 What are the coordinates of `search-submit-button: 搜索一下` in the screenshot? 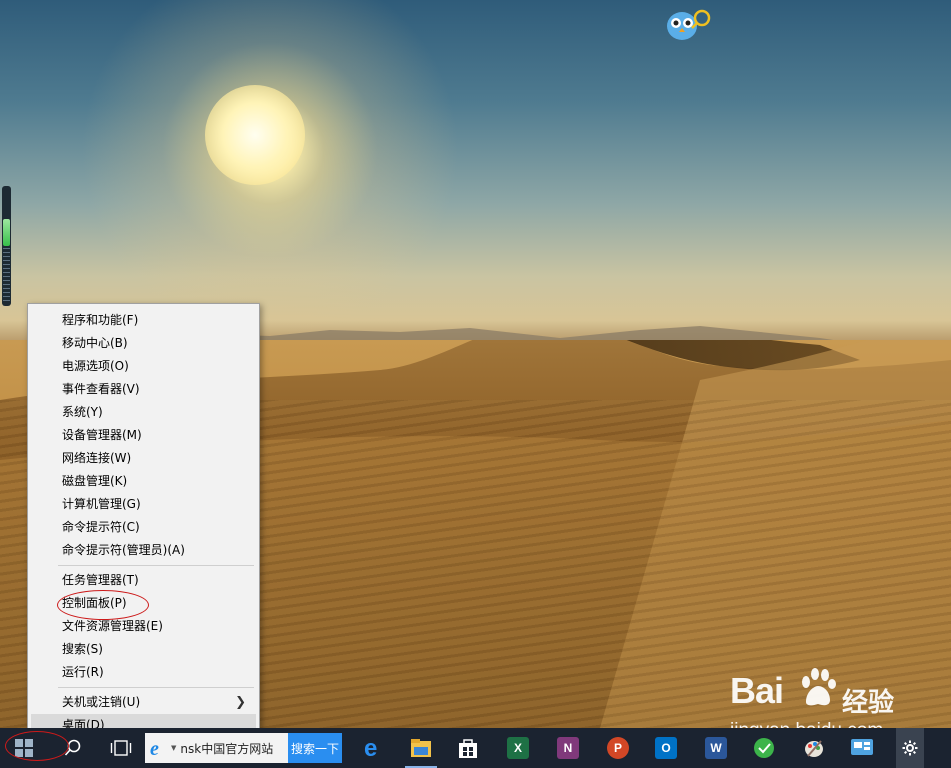 It's located at (315, 748).